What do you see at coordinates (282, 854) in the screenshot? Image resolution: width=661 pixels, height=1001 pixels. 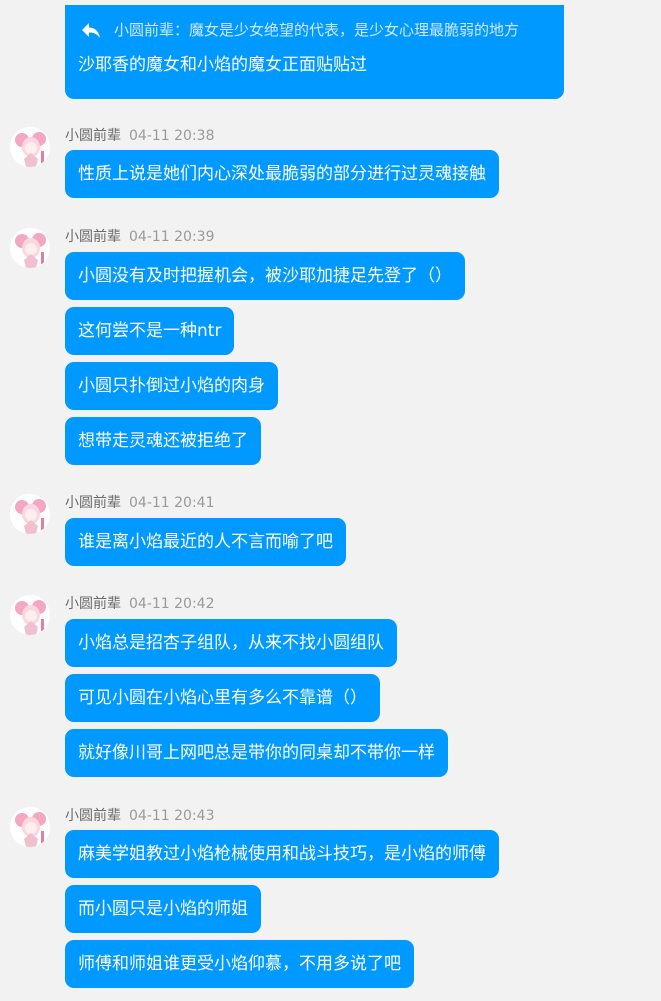 I see `message-bubble: 麻美学姐教过小焰枪械使用和战斗技巧，是小焰的师傅` at bounding box center [282, 854].